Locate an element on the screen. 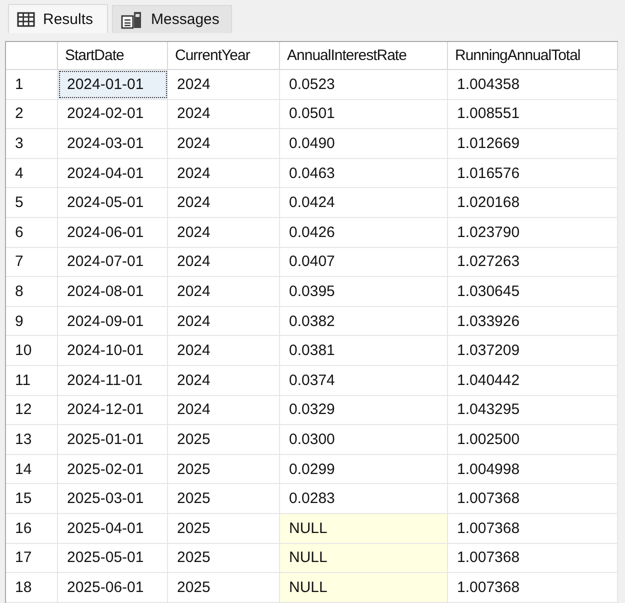  table-cell: 1.008551 is located at coordinates (533, 114).